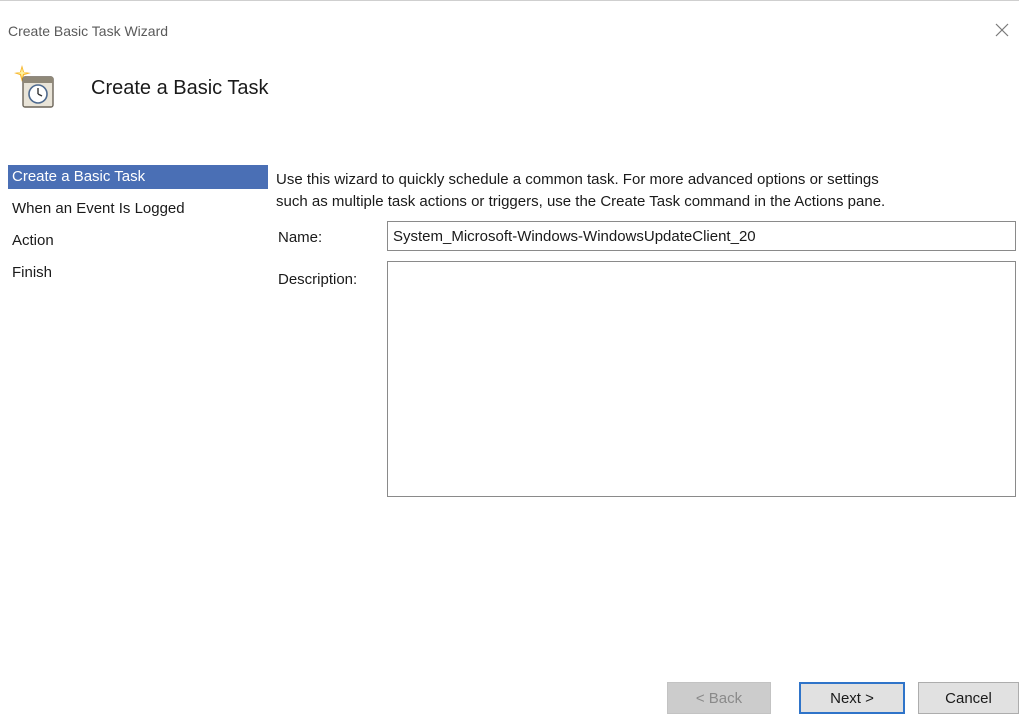 The image size is (1019, 718). I want to click on window-title: Create Basic Task Wizard, so click(88, 31).